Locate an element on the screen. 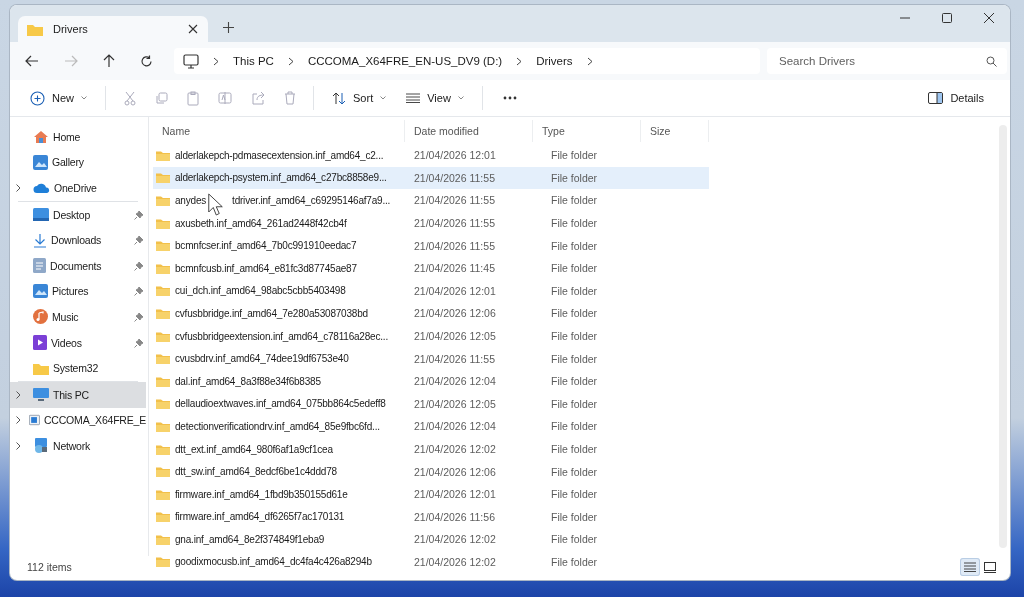 The width and height of the screenshot is (1024, 597). column-header: Name is located at coordinates (279, 131).